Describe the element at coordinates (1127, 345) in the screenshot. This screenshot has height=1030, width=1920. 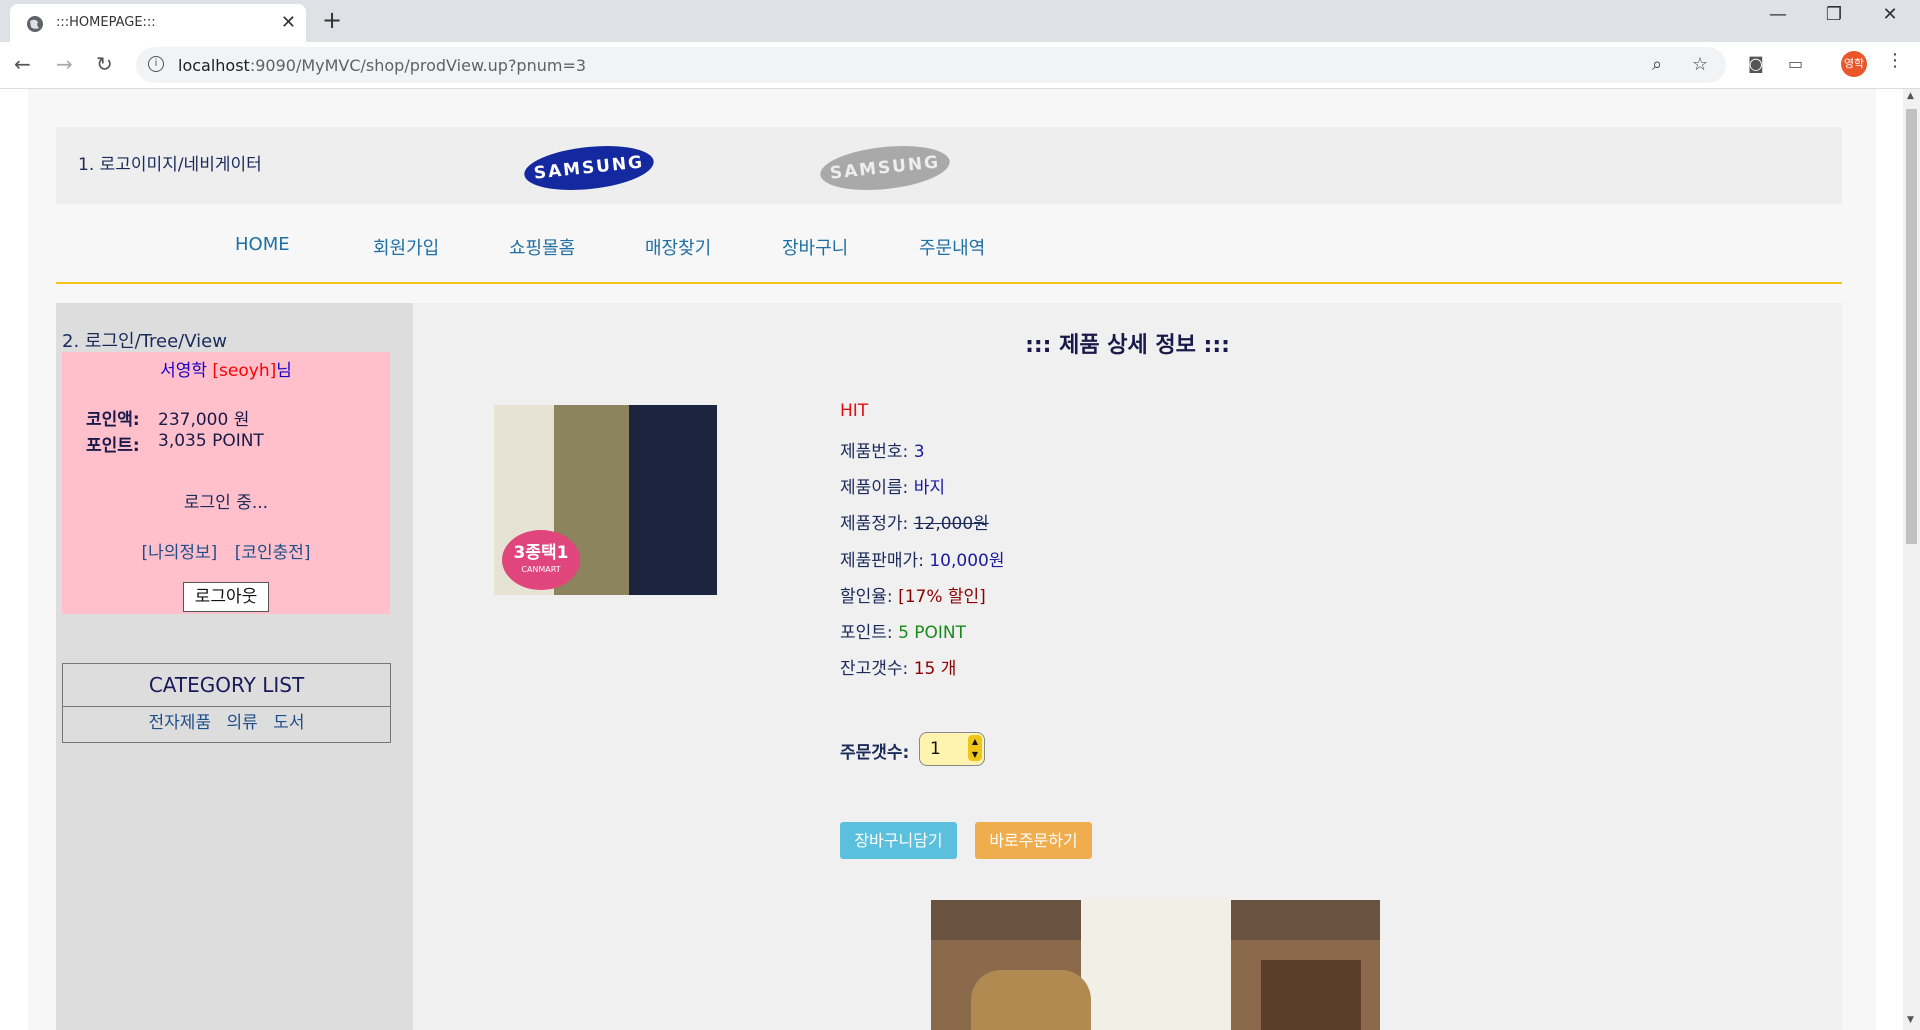
I see `page-title: ::: 제품 상세 정보 :::` at that location.